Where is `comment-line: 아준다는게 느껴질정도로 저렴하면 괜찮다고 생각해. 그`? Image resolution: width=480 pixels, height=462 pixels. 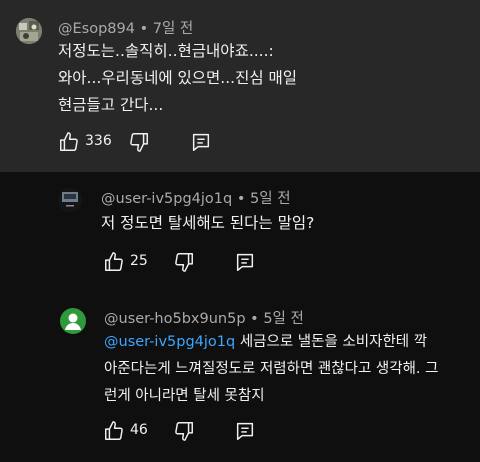
comment-line: 아준다는게 느껴질정도로 저렴하면 괜찮다고 생각해. 그 is located at coordinates (271, 369).